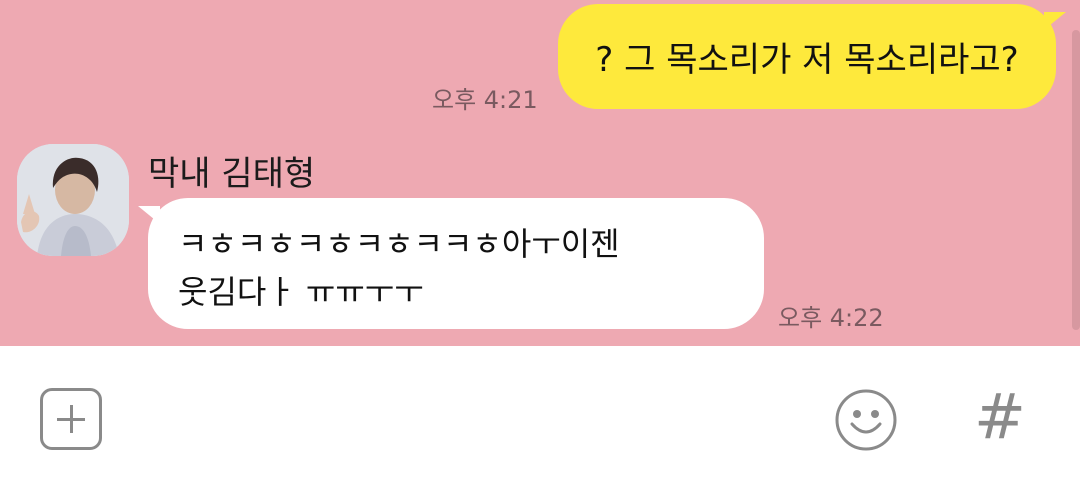  What do you see at coordinates (1000, 417) in the screenshot?
I see `hash-icon: #` at bounding box center [1000, 417].